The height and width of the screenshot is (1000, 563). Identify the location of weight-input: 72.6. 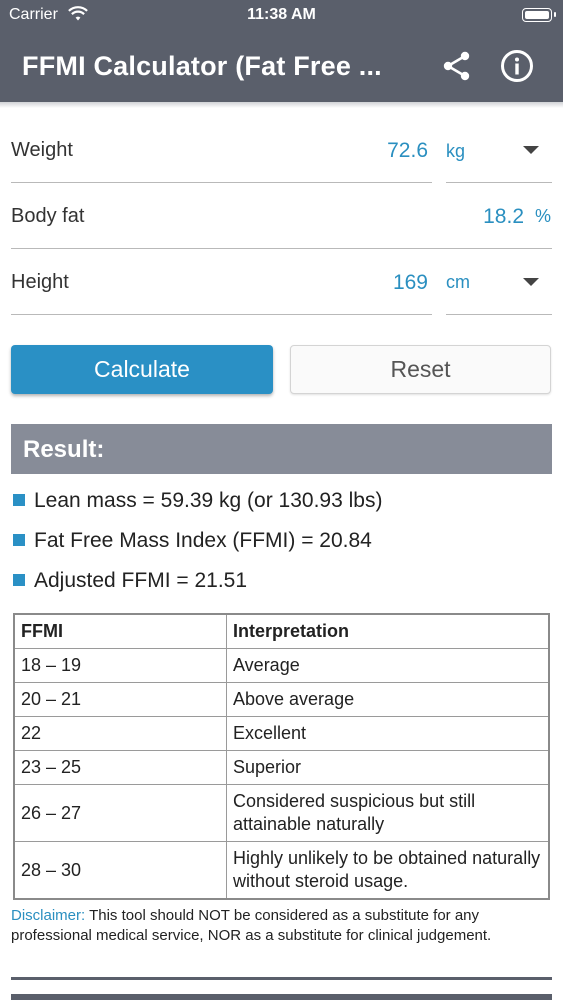
(364, 151).